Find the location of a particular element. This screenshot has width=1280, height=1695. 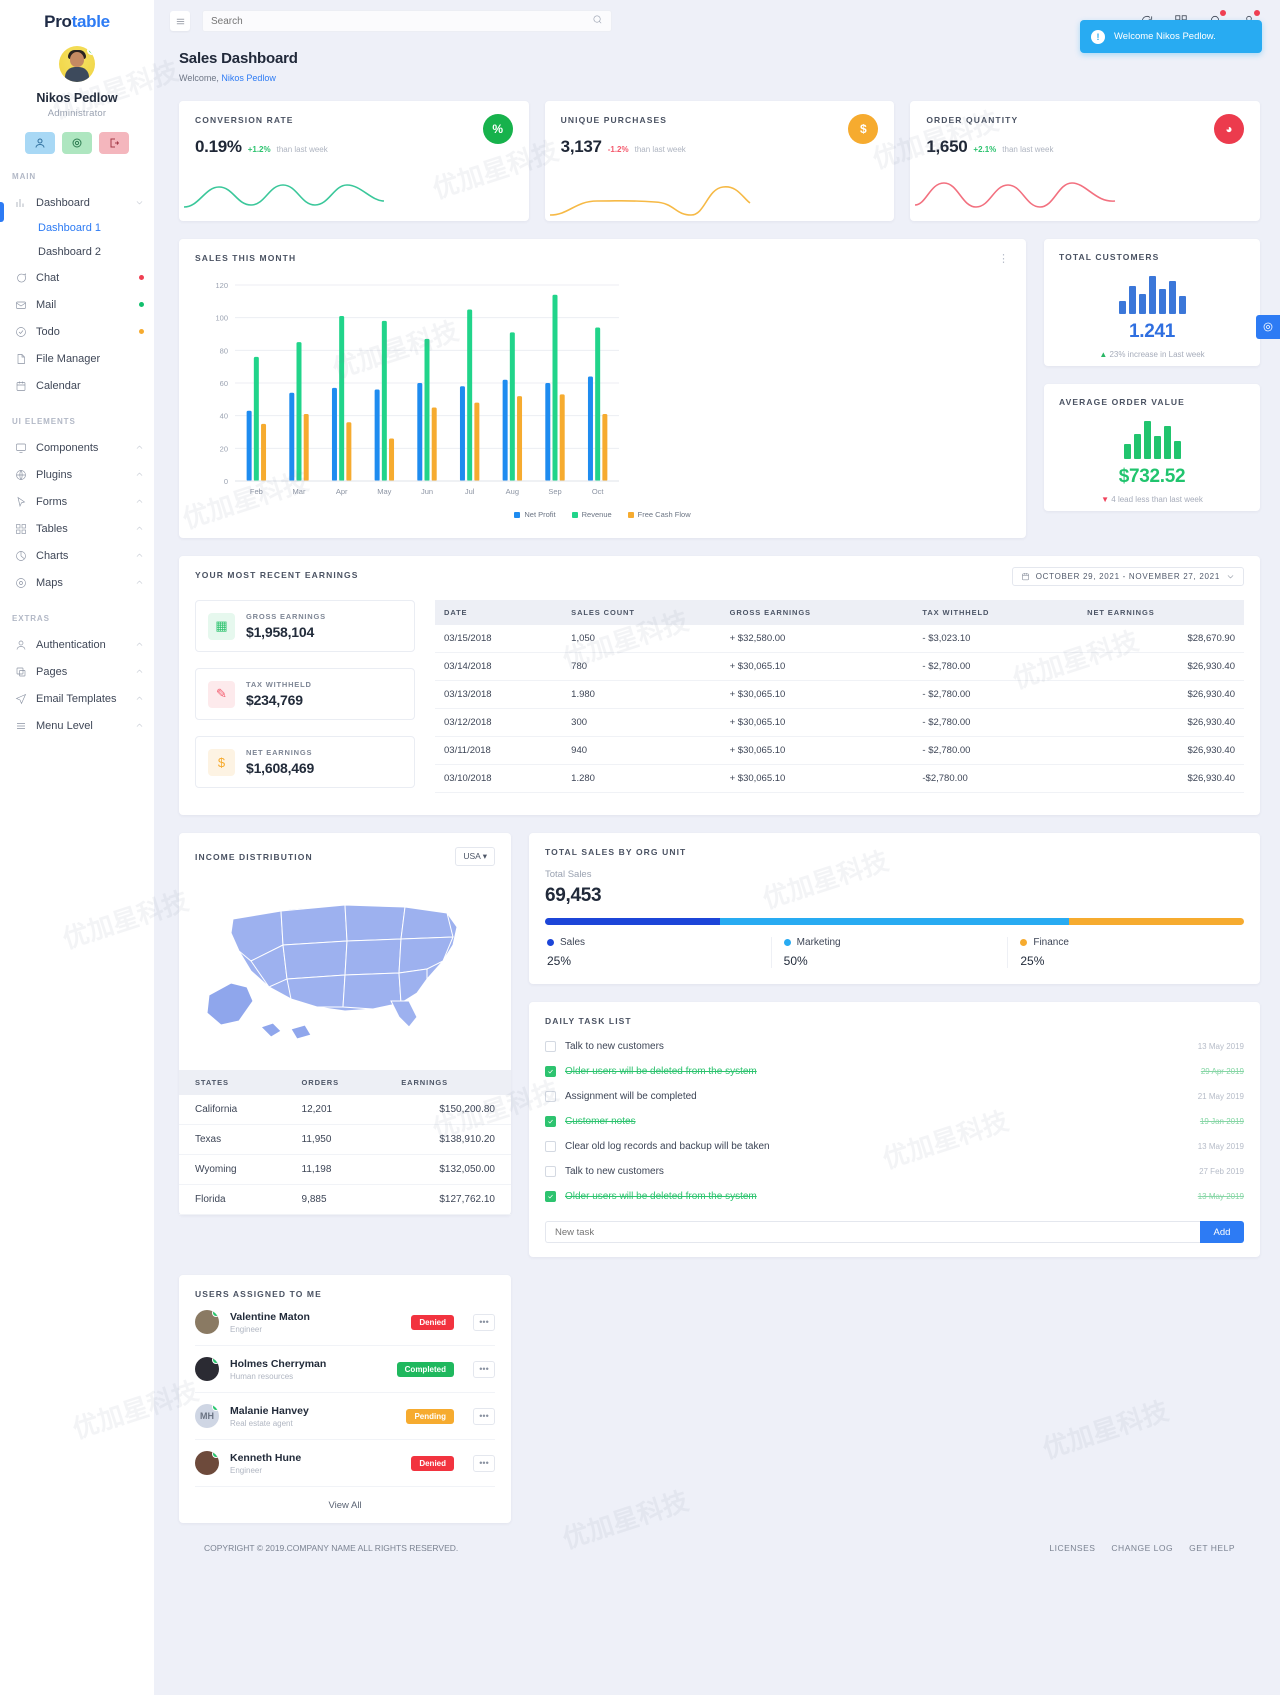

task-item: Customer notes 19 Jan 2019 is located at coordinates (894, 1121).